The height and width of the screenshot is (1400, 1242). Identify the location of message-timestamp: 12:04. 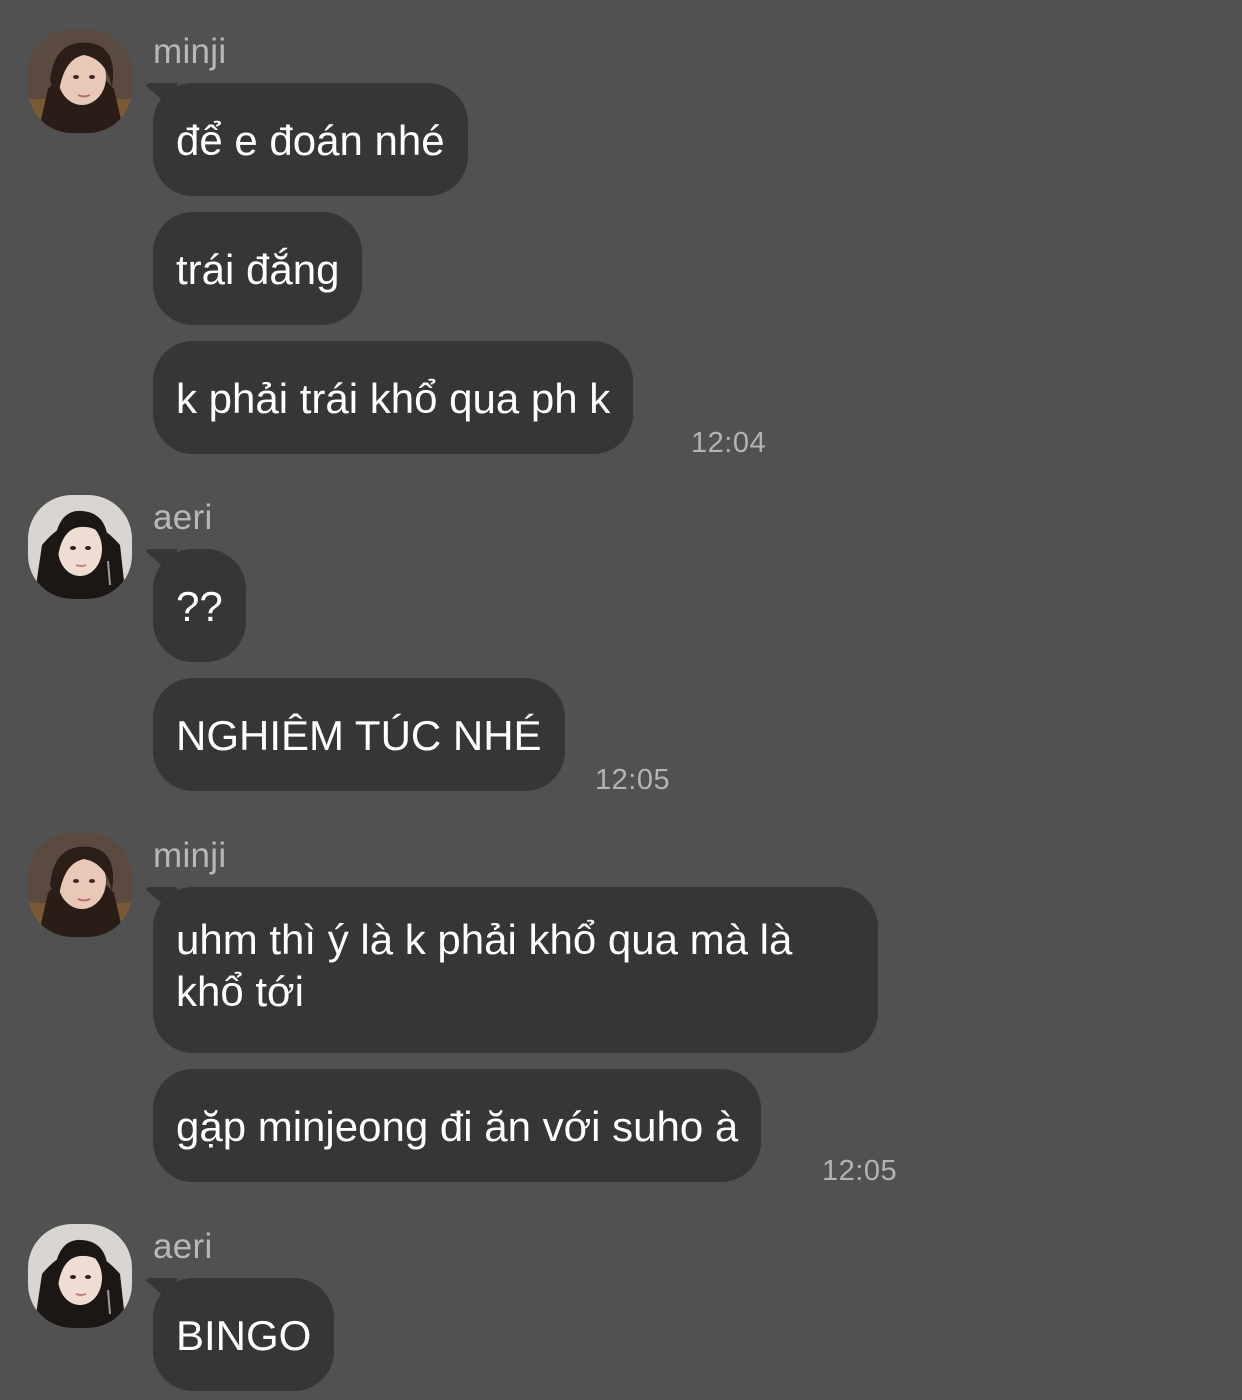
(729, 443).